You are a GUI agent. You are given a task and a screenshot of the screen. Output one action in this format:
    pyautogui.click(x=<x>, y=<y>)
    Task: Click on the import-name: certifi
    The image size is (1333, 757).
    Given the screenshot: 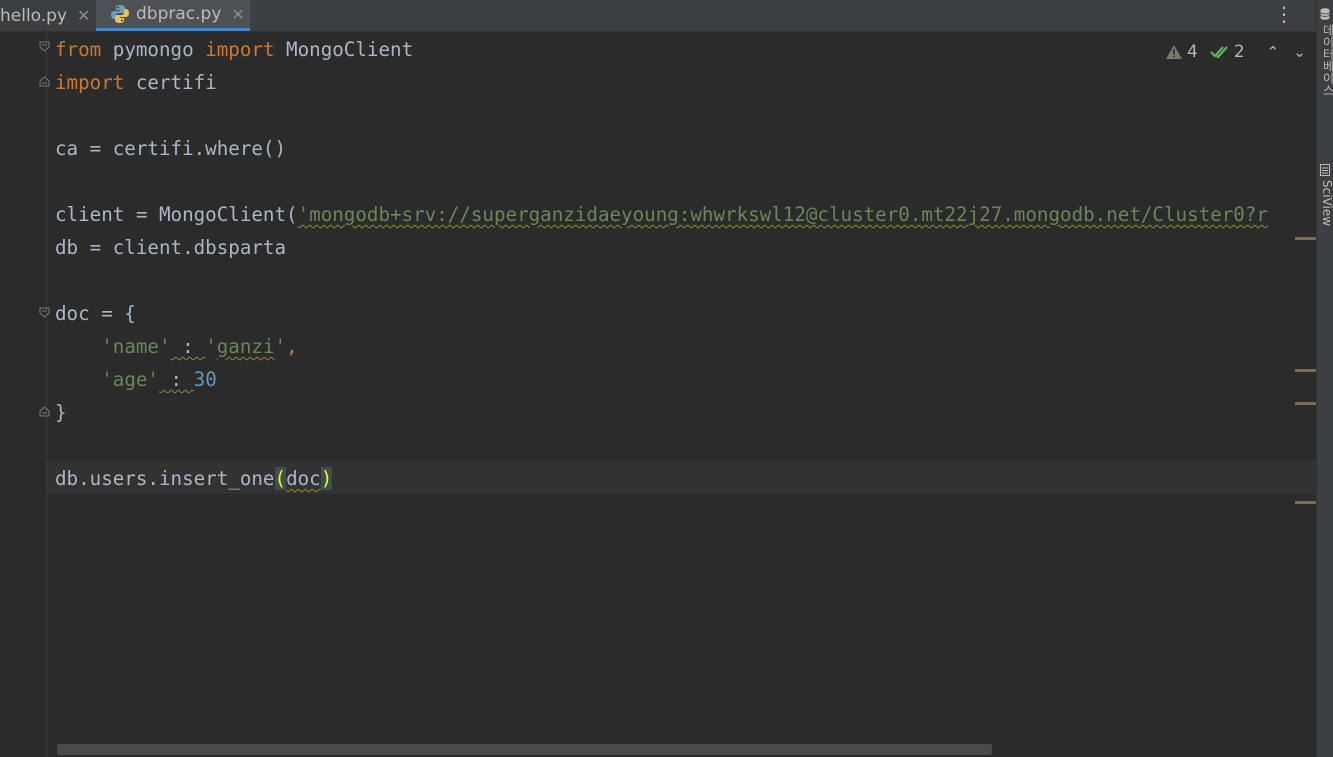 What is the action you would take?
    pyautogui.click(x=170, y=82)
    